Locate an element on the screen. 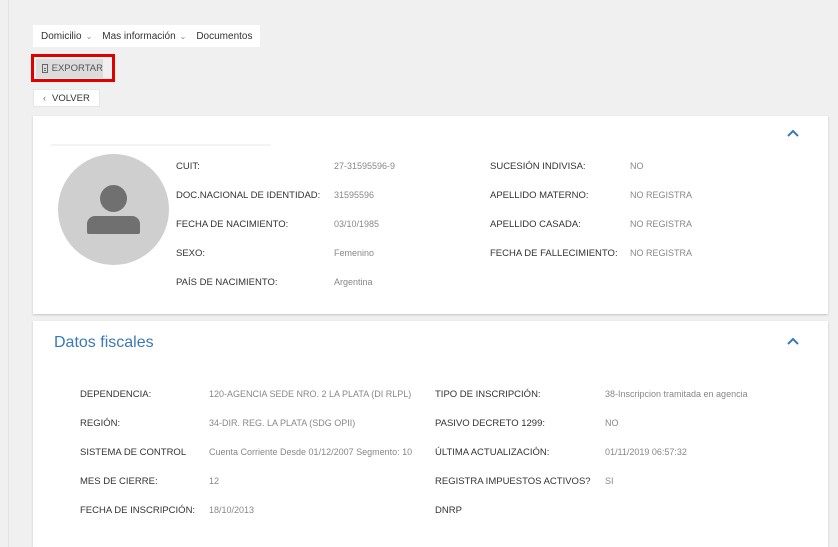  update-value: 01/11/2019 06:57:32 is located at coordinates (646, 452).